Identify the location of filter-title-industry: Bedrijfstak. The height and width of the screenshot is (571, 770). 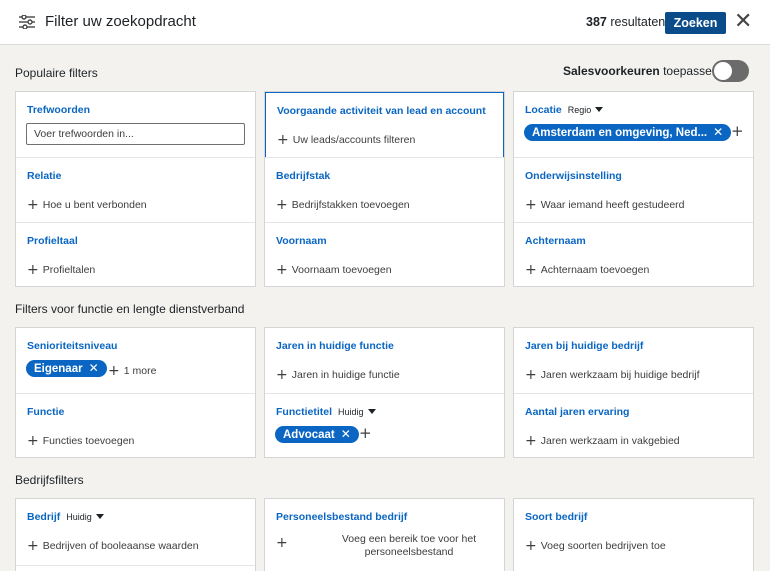
(303, 176).